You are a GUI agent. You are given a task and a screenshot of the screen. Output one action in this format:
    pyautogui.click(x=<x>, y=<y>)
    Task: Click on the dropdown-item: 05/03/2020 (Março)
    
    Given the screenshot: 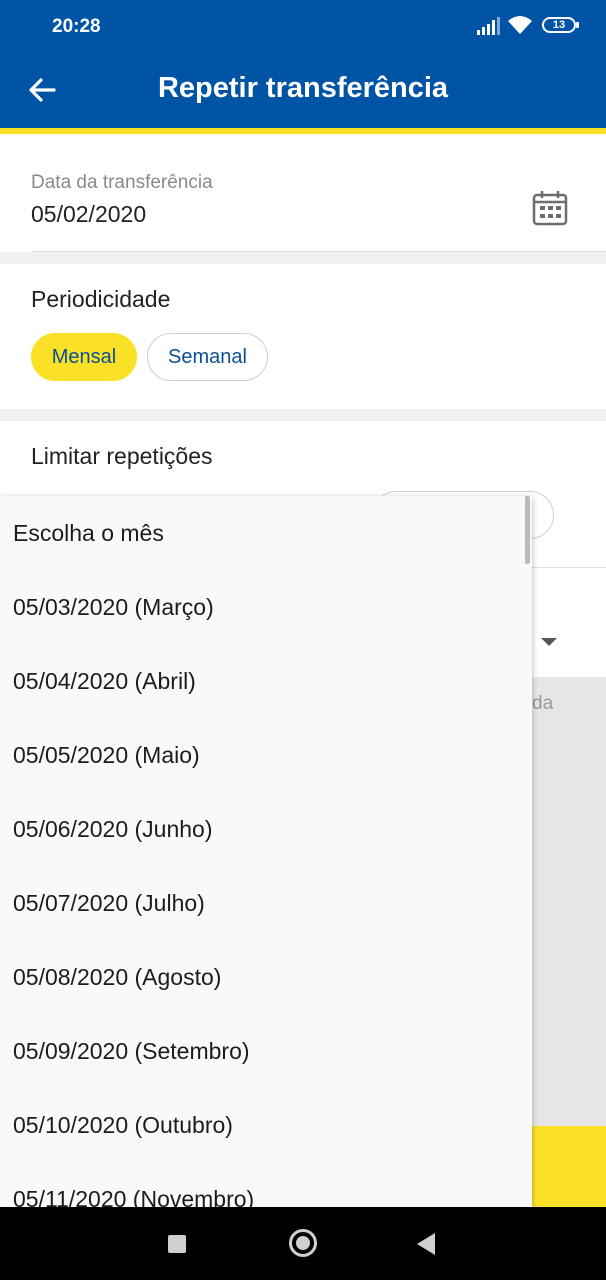 What is the action you would take?
    pyautogui.click(x=266, y=607)
    